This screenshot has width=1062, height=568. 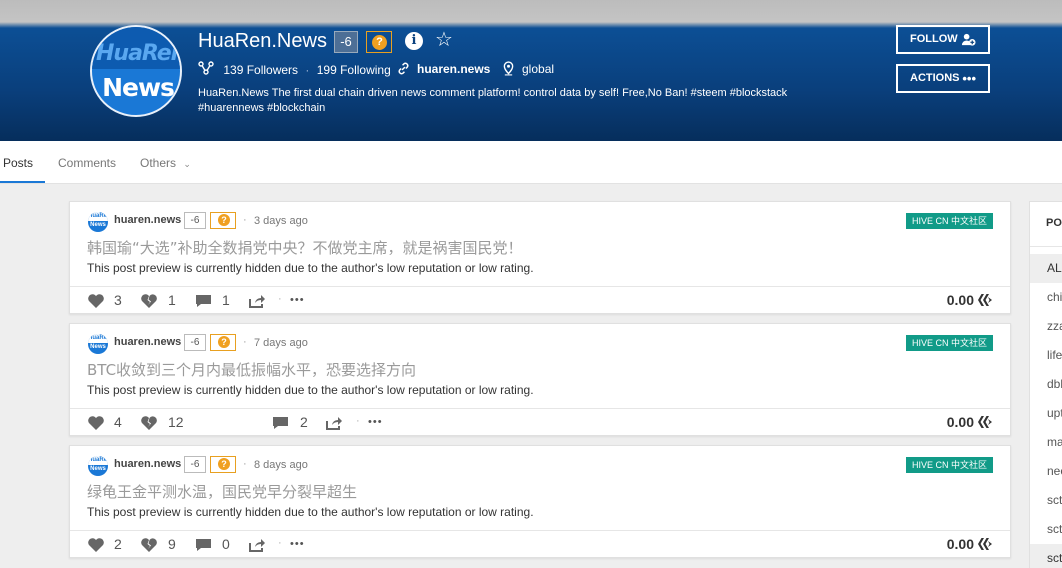 I want to click on avatar-line1: HuaRen, so click(x=139, y=53).